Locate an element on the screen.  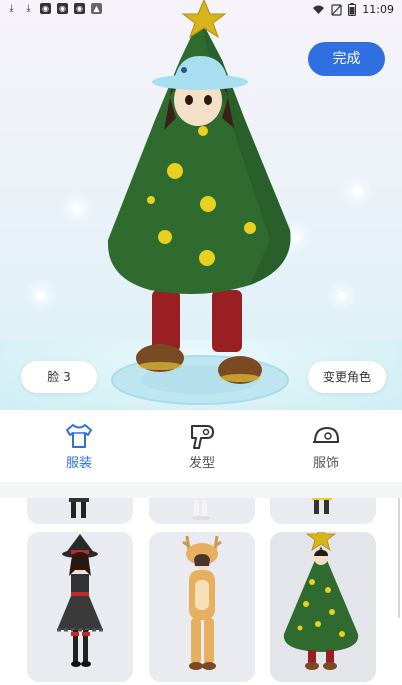
grid-scrollbar is located at coordinates (399, 558).